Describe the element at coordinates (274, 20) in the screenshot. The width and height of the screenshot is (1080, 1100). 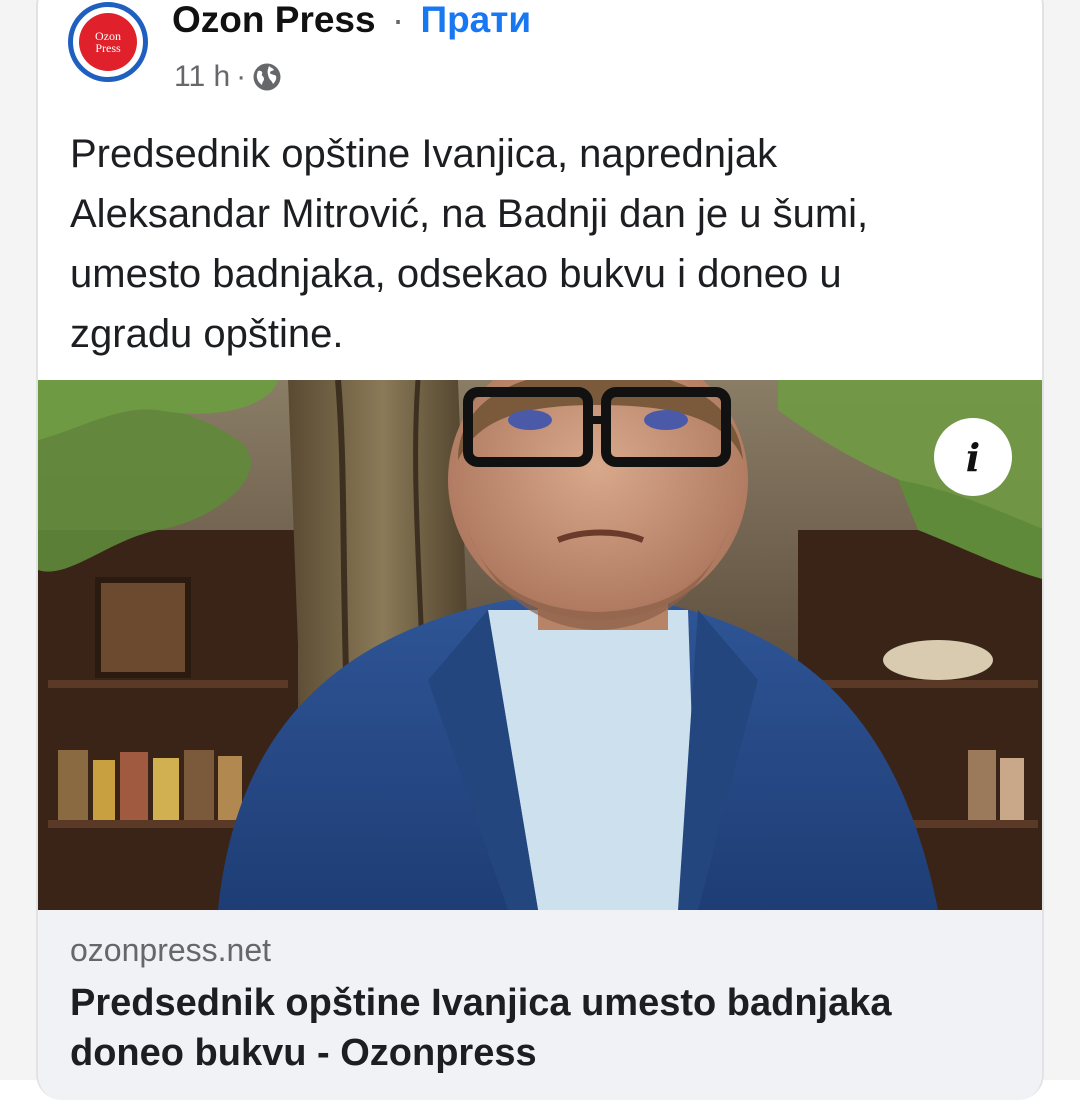
I see `page-name: Ozon Press` at that location.